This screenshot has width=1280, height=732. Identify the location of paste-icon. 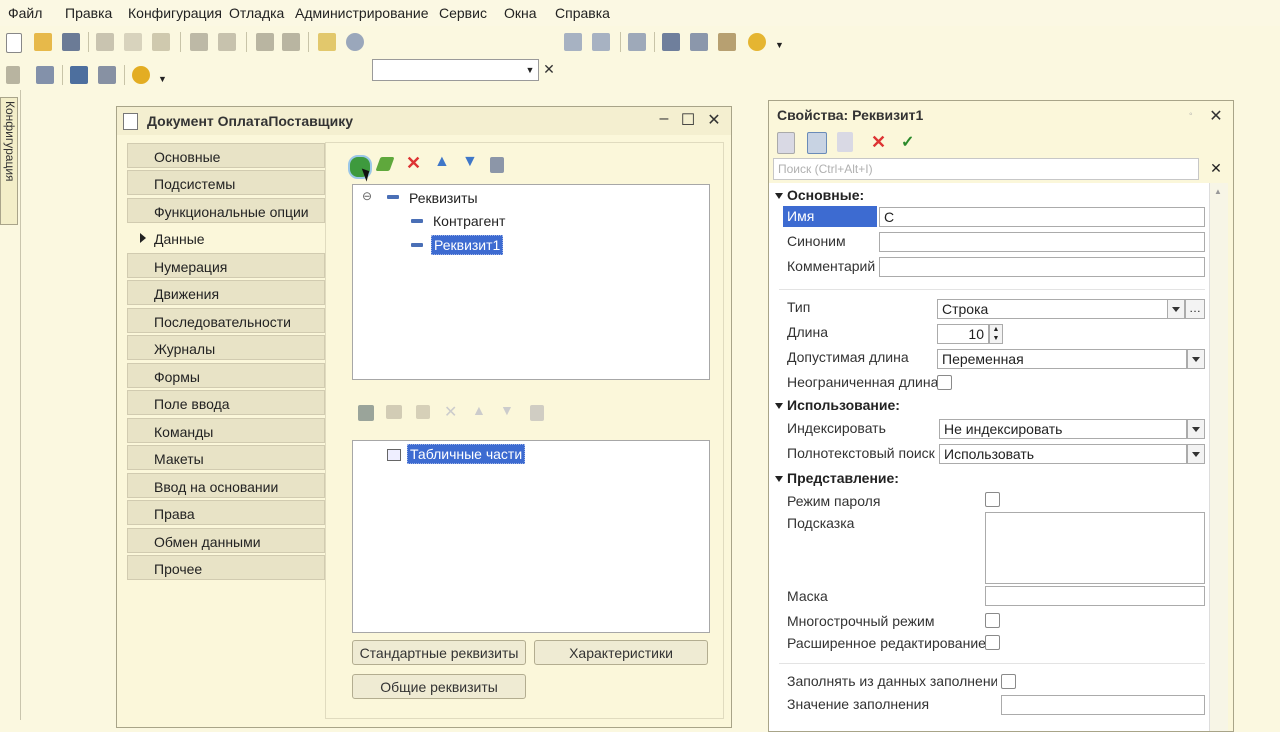
(161, 42).